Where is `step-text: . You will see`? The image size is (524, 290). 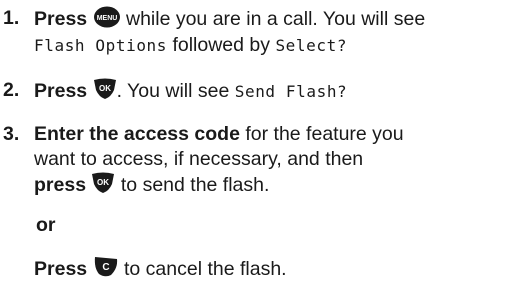
step-text: . You will see is located at coordinates (173, 91).